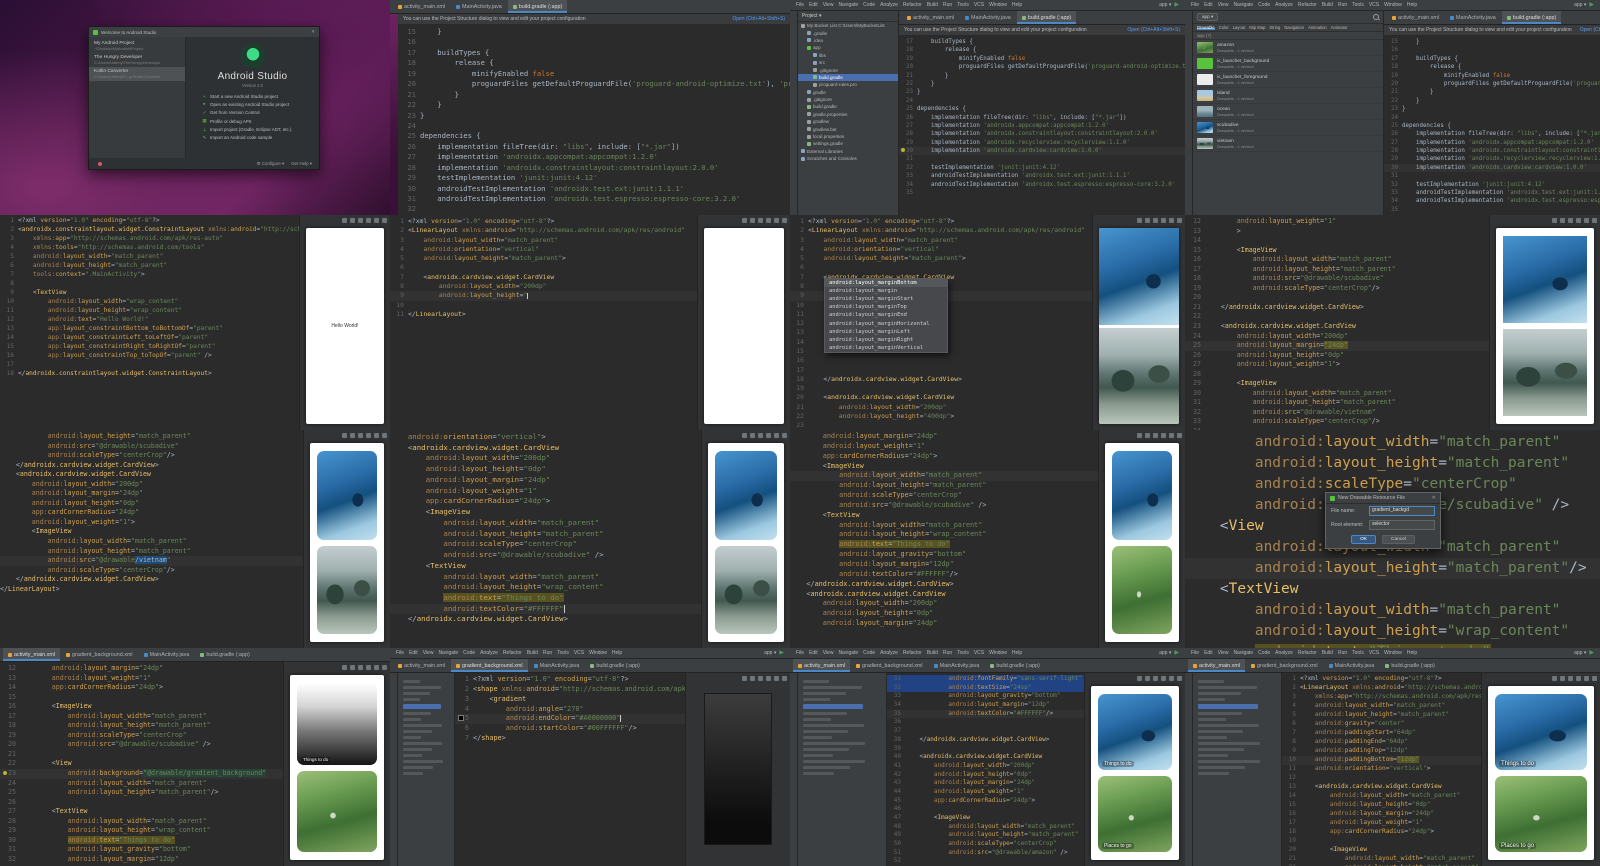 This screenshot has height=866, width=1600. What do you see at coordinates (1165, 653) in the screenshot?
I see `run-config-label: app ▾` at bounding box center [1165, 653].